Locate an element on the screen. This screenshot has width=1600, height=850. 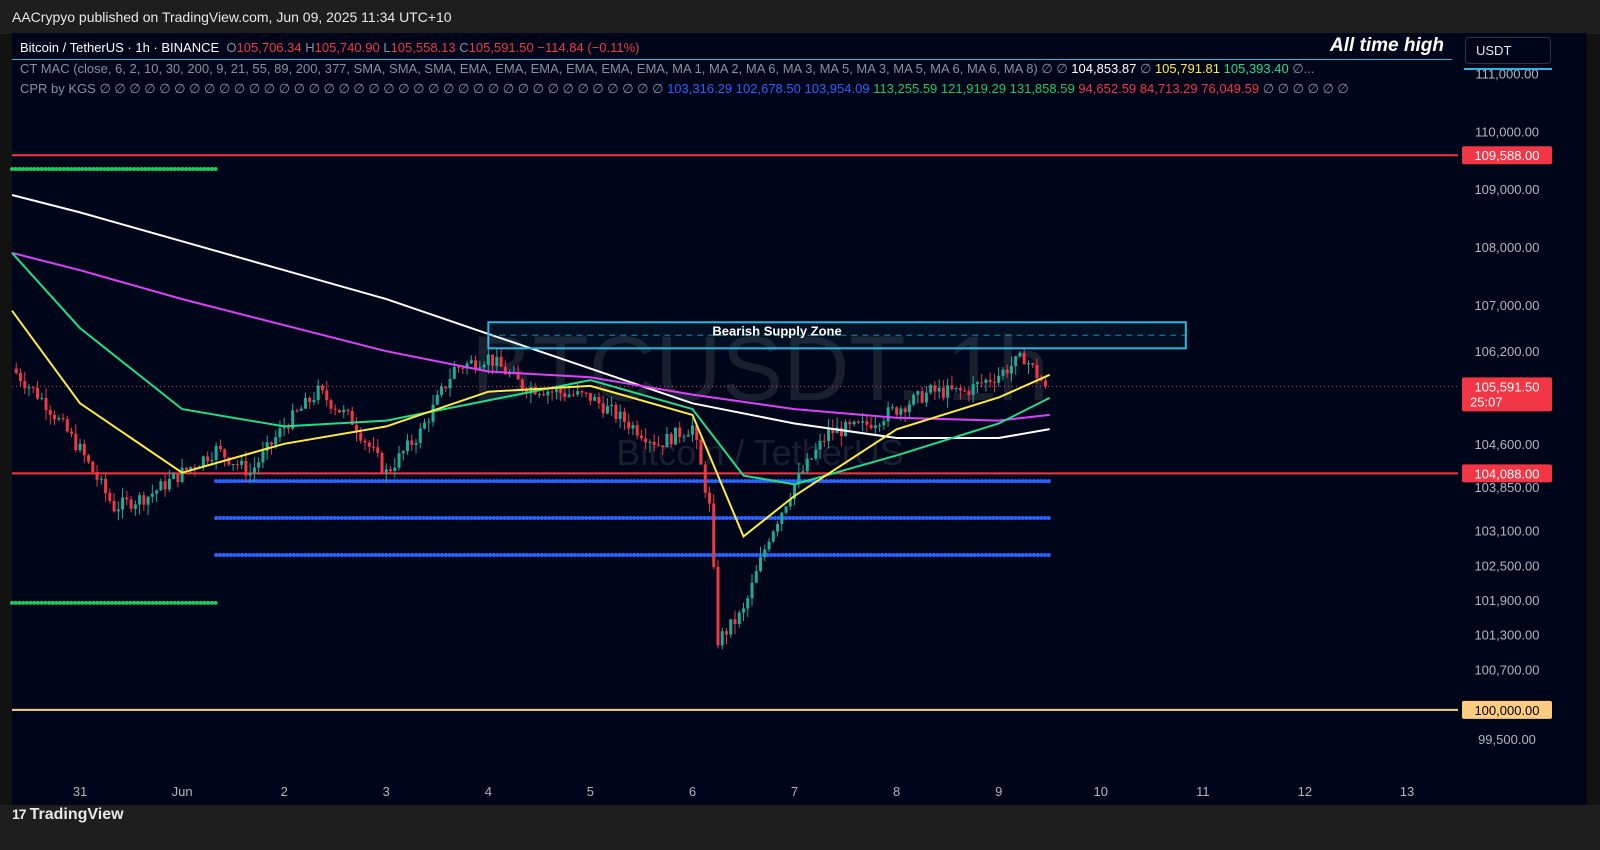
indicator-value: 103,954.09 is located at coordinates (837, 88).